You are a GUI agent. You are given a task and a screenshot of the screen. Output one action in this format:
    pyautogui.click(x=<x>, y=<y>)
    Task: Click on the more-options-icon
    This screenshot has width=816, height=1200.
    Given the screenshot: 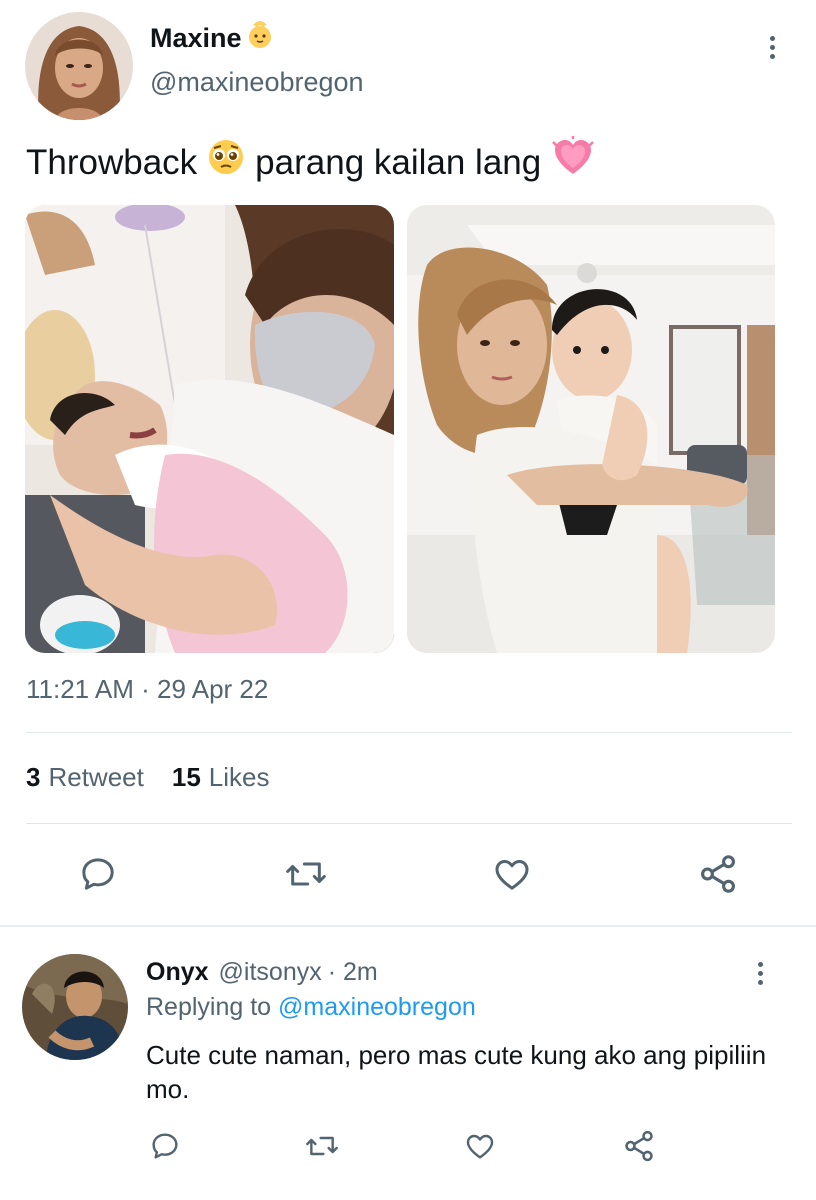 What is the action you would take?
    pyautogui.click(x=772, y=47)
    